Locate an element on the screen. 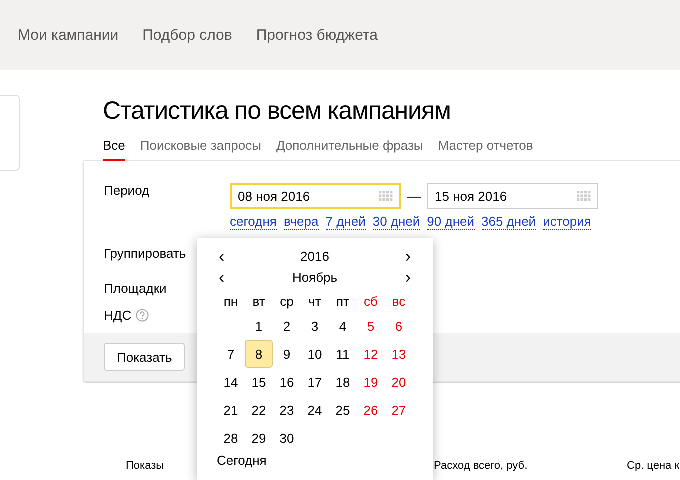 This screenshot has height=480, width=680. page-title: Статистика по всем кампаниям is located at coordinates (277, 111).